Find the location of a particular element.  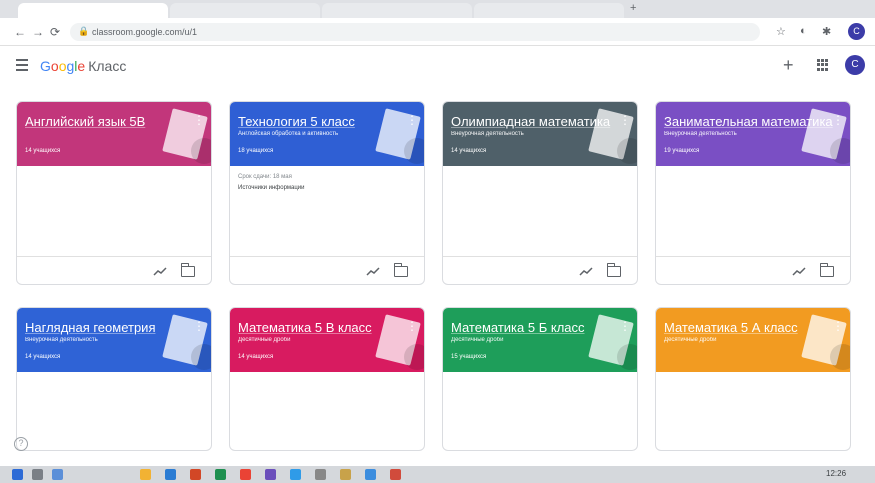

browser-tabstrip: + is located at coordinates (437, 9).